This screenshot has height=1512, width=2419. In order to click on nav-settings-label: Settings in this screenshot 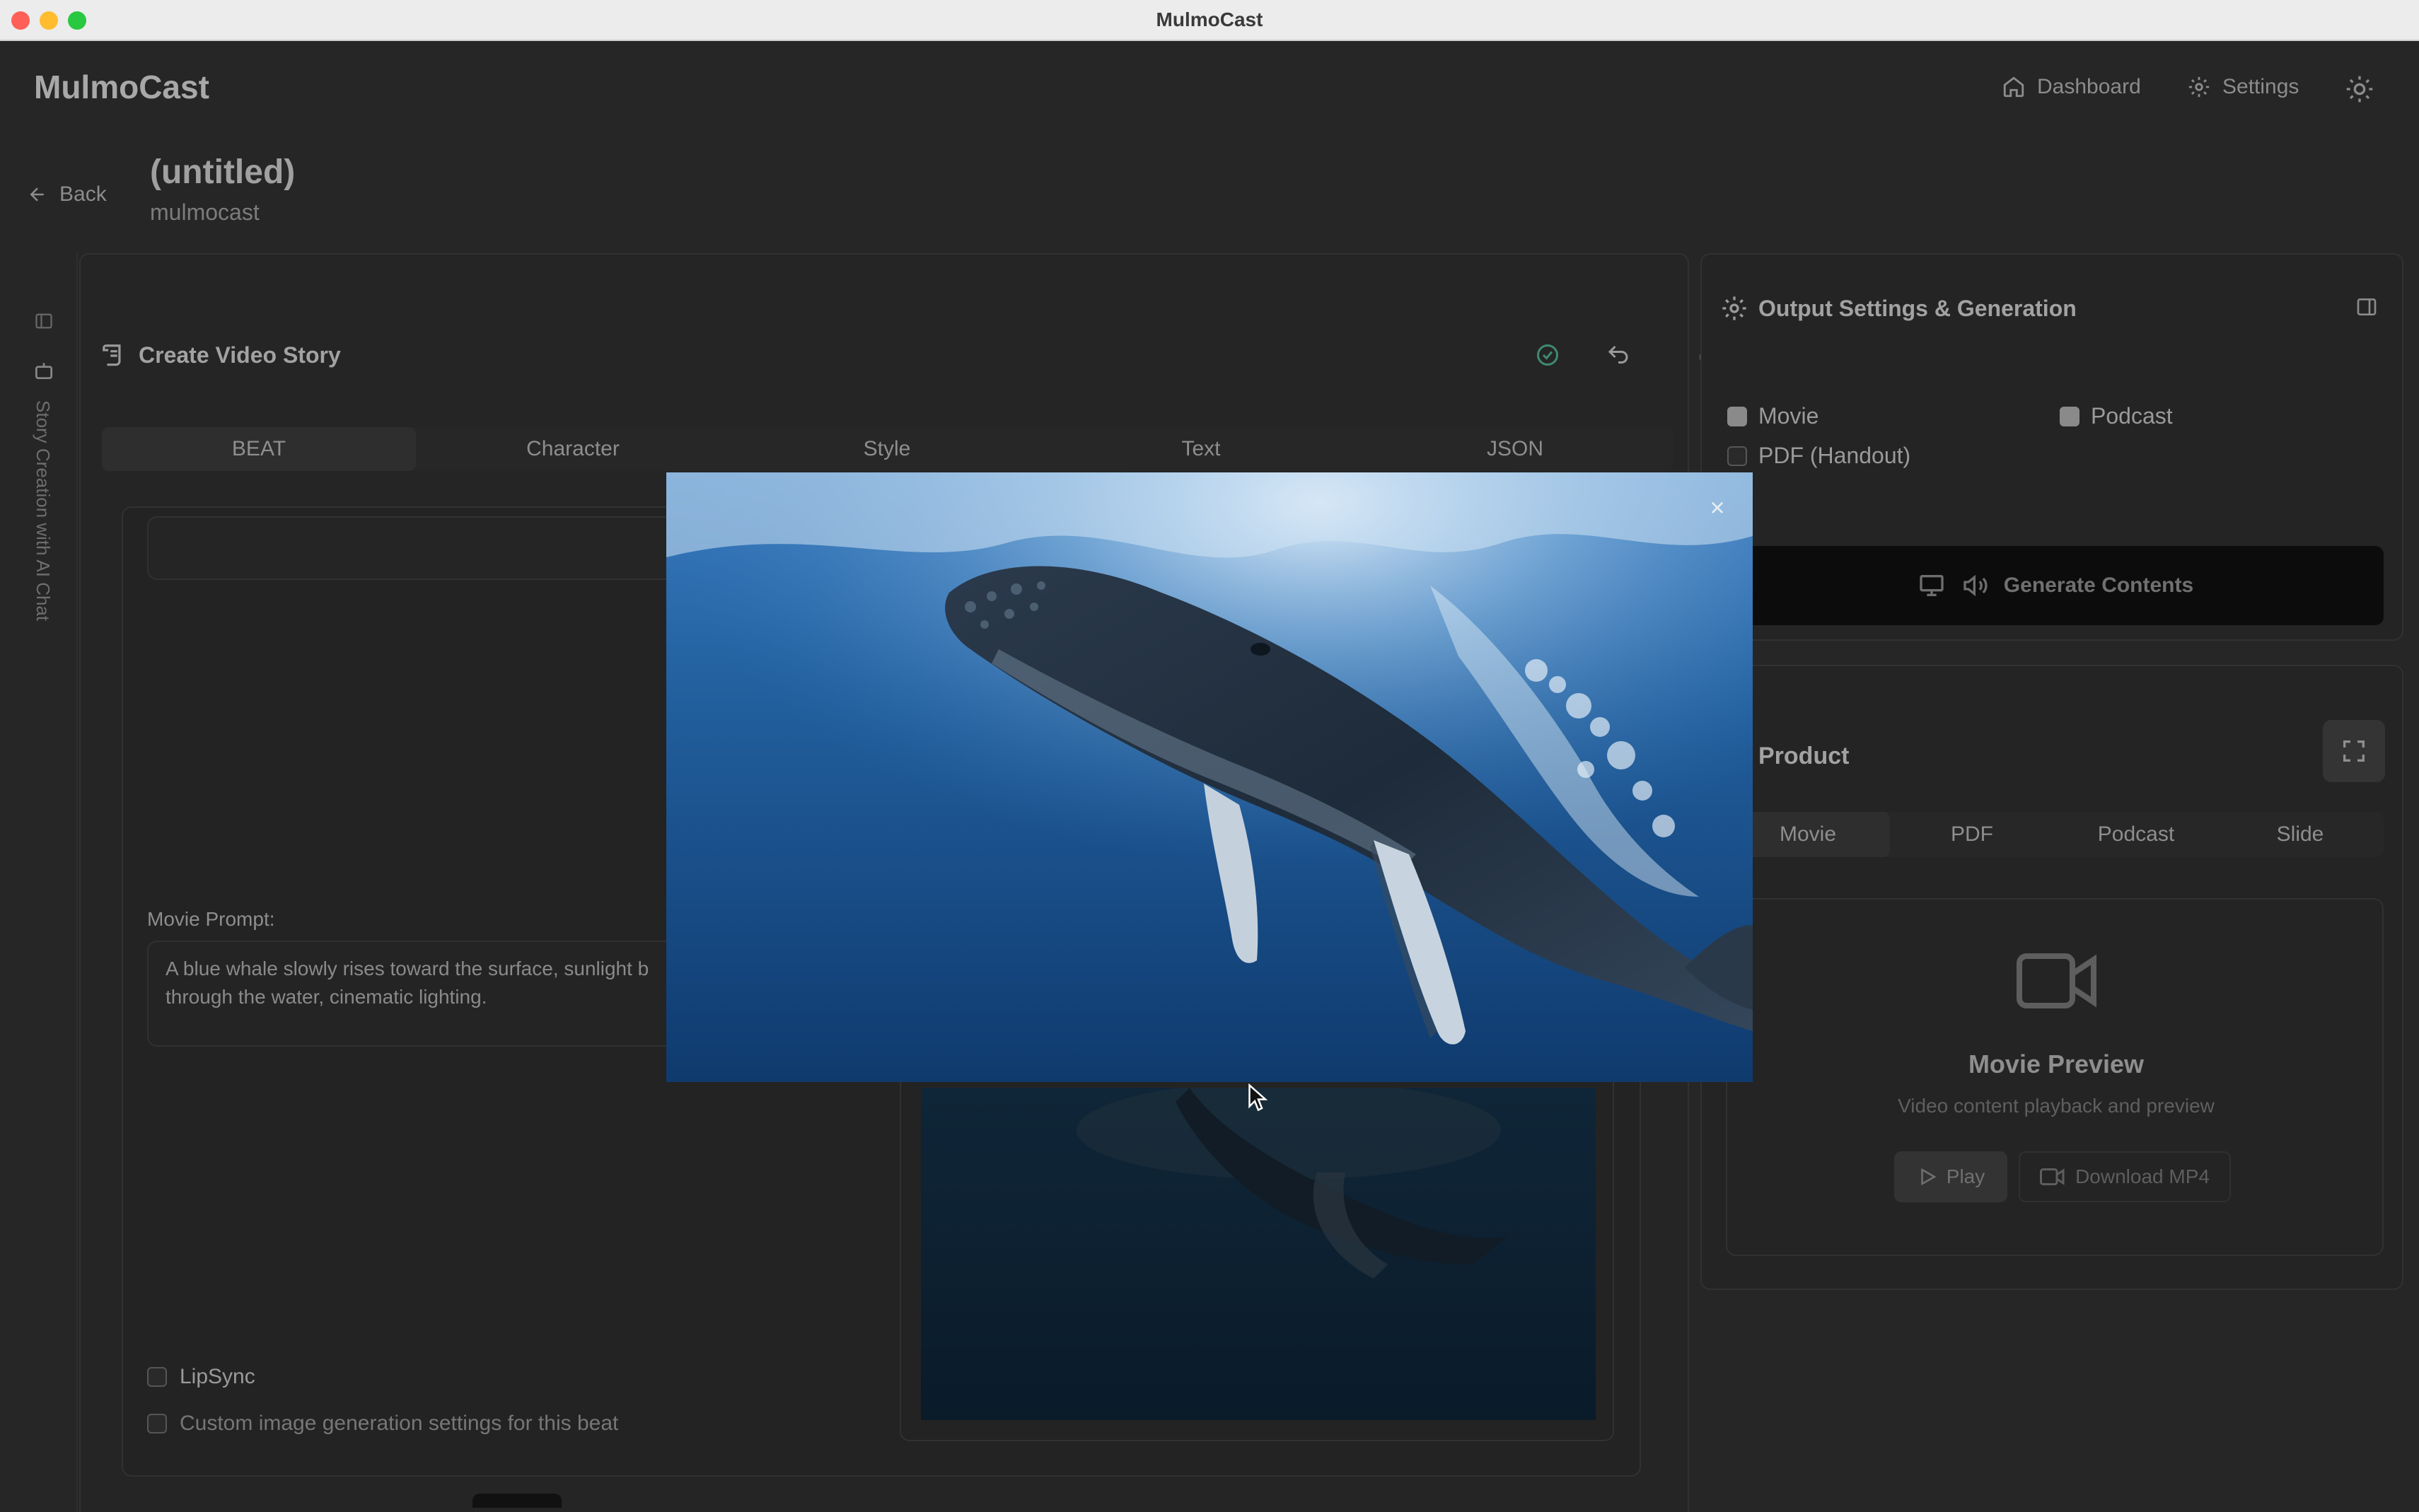, I will do `click(2261, 86)`.